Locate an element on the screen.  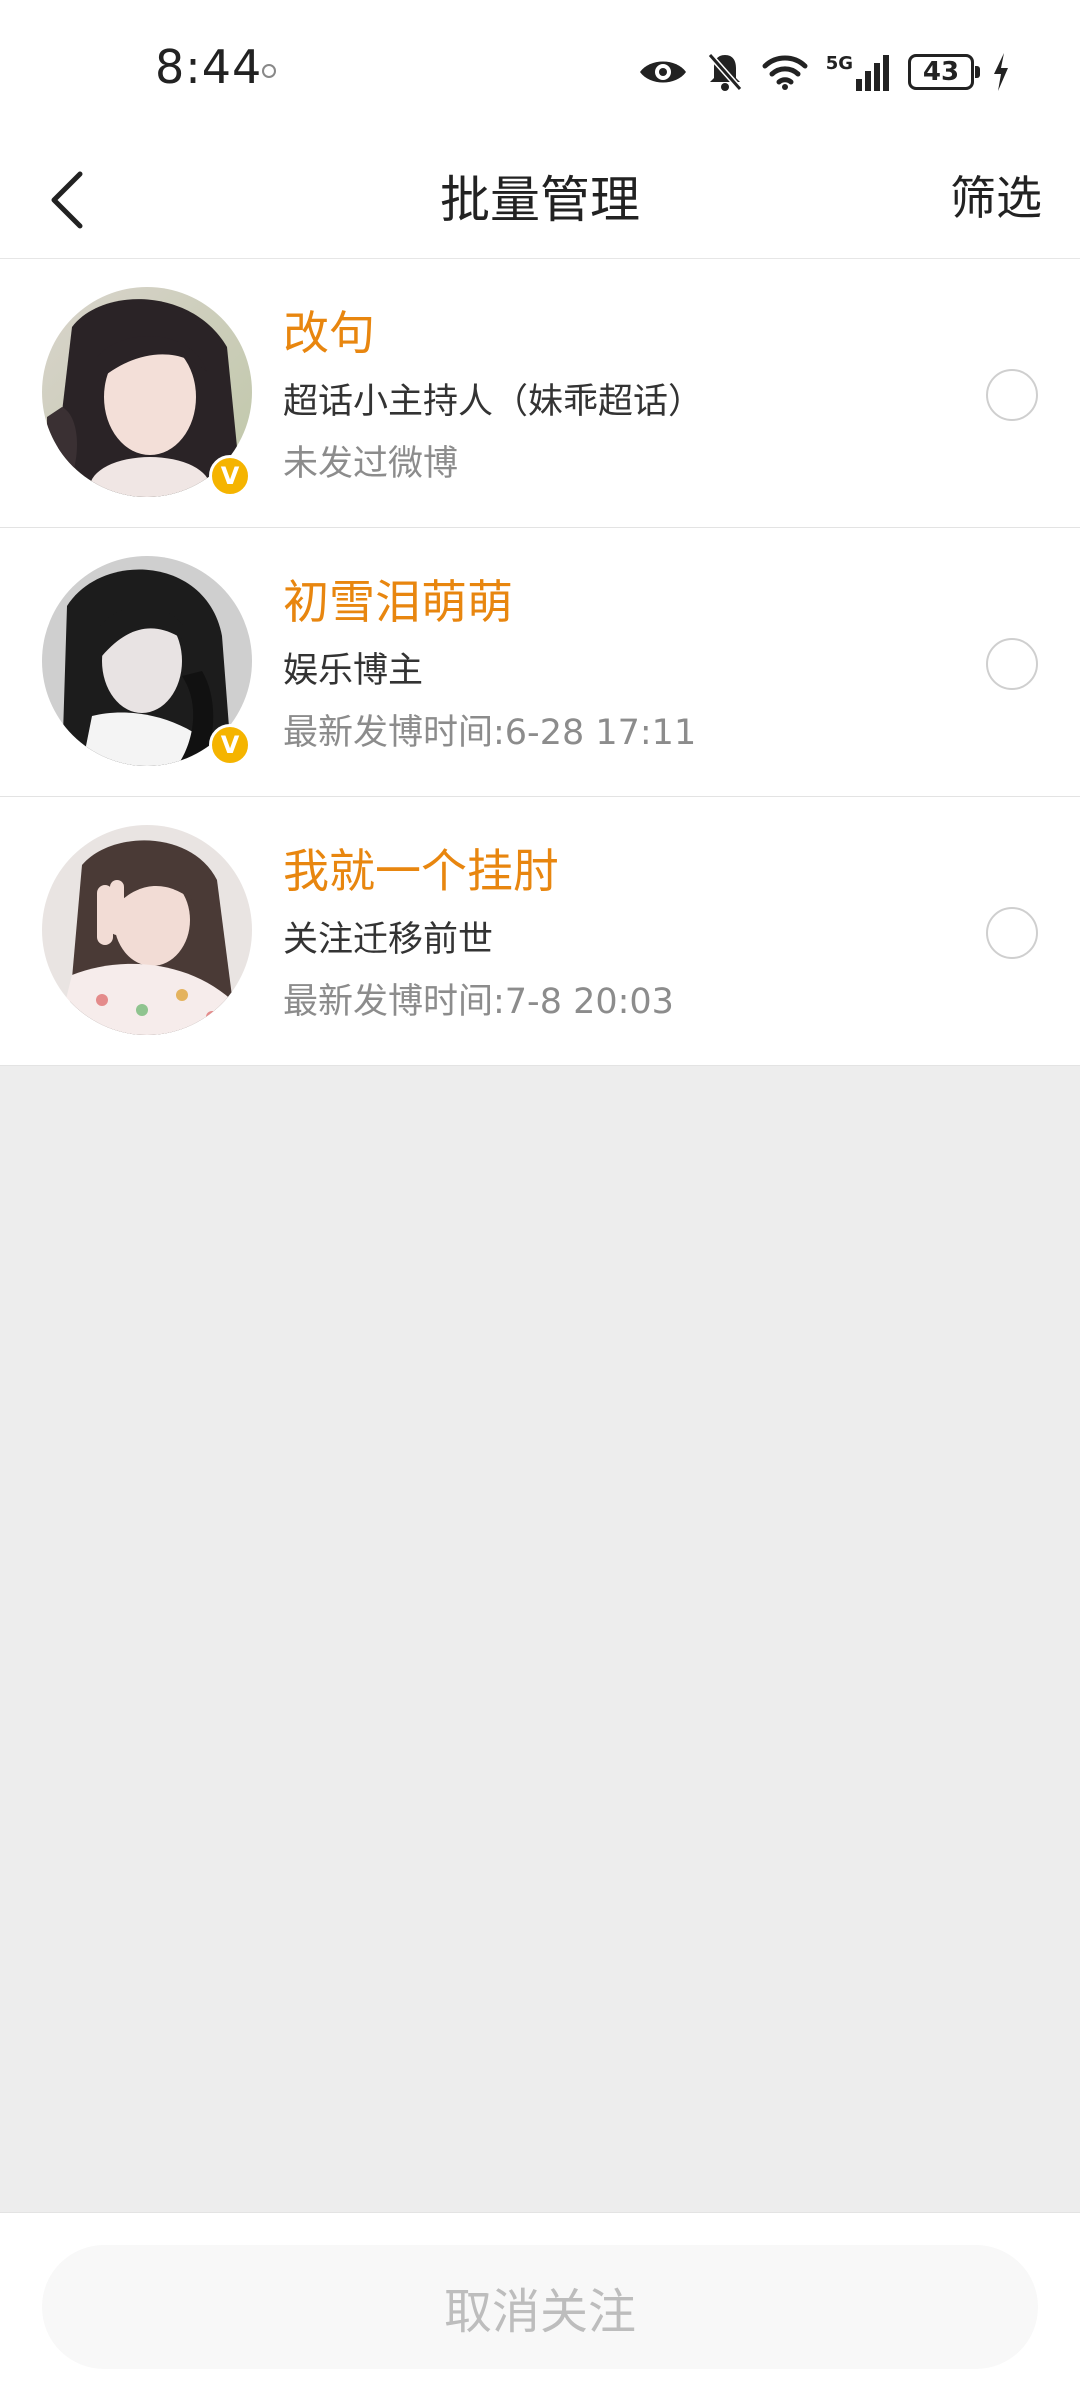
list-item: V 初雪泪萌萌 娱乐博主 最新发博时间:6-28 17:11 is located at coordinates (540, 662).